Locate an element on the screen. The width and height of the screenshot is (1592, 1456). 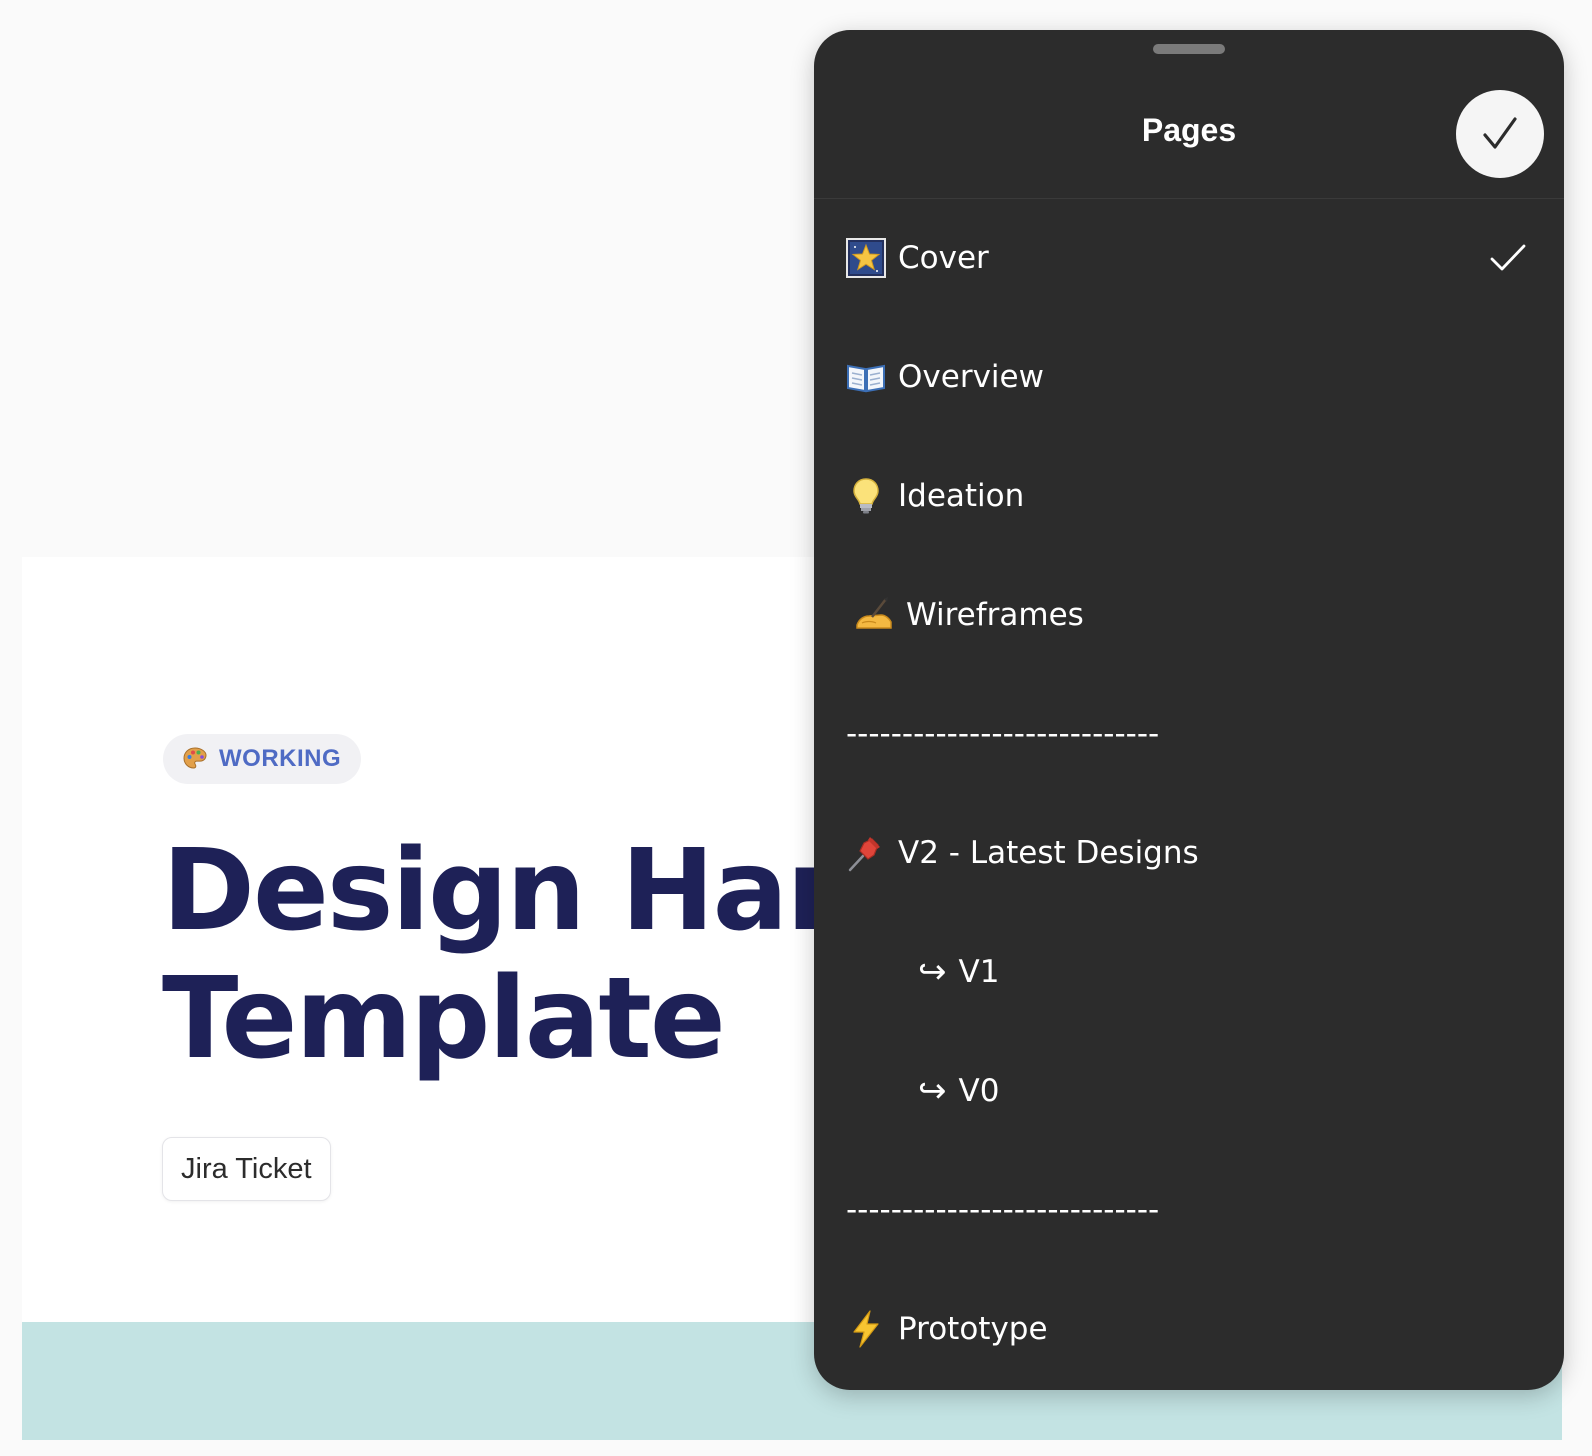
status-badge: WORKING is located at coordinates (262, 759).